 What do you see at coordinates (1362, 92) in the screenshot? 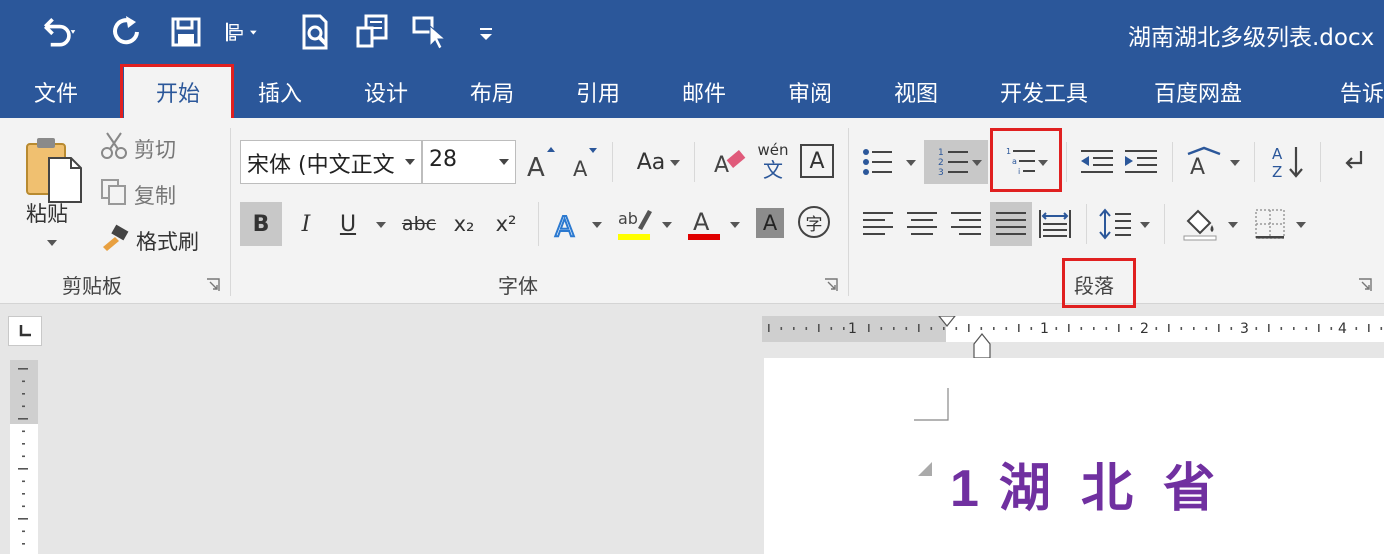
I see `tab-tell-me: 告诉` at bounding box center [1362, 92].